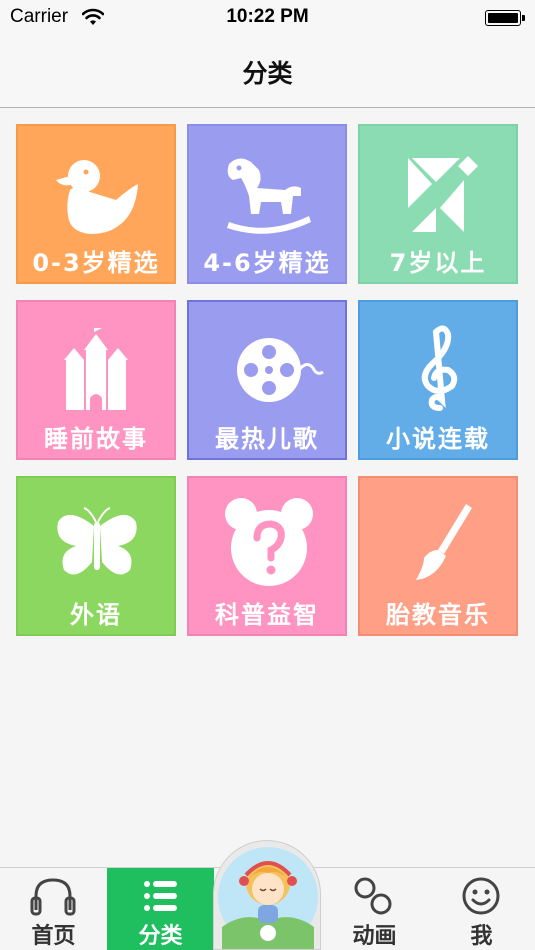 Image resolution: width=535 pixels, height=950 pixels. I want to click on list-icon, so click(160, 896).